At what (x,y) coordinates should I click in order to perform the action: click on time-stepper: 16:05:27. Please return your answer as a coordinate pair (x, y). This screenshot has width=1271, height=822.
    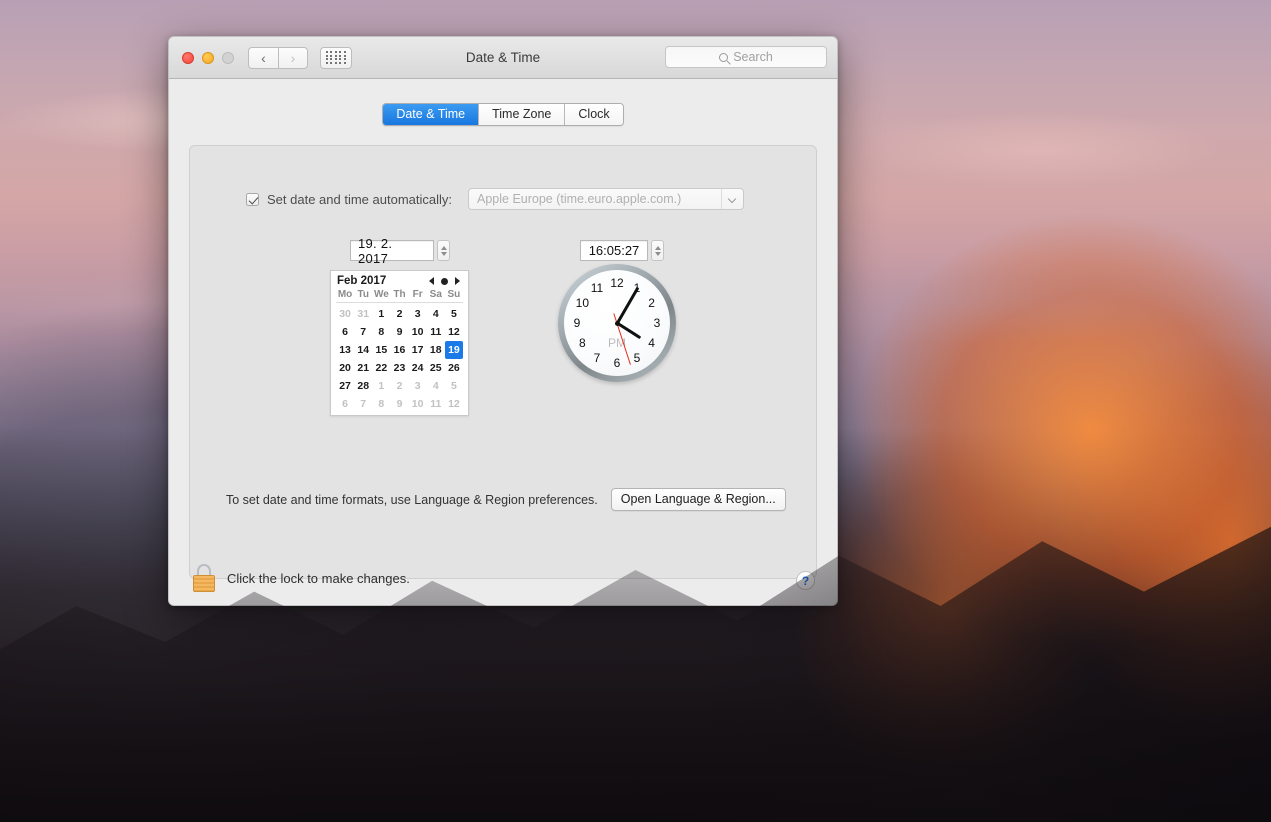
    Looking at the image, I should click on (622, 250).